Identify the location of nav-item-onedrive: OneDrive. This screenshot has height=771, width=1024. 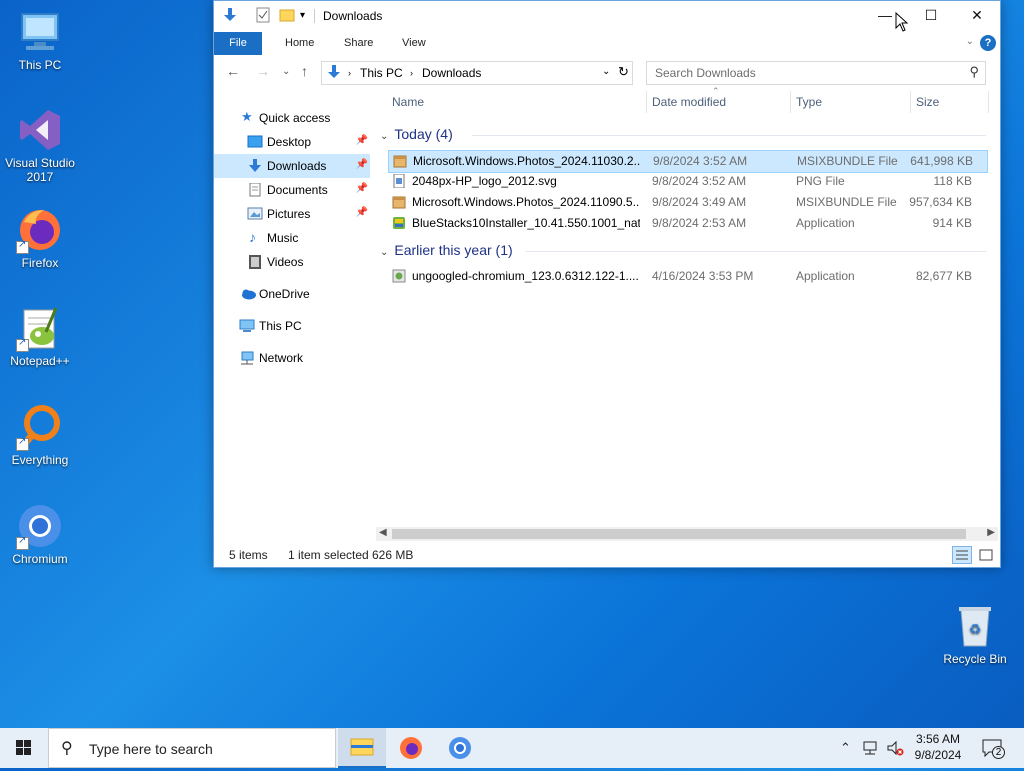
(292, 294).